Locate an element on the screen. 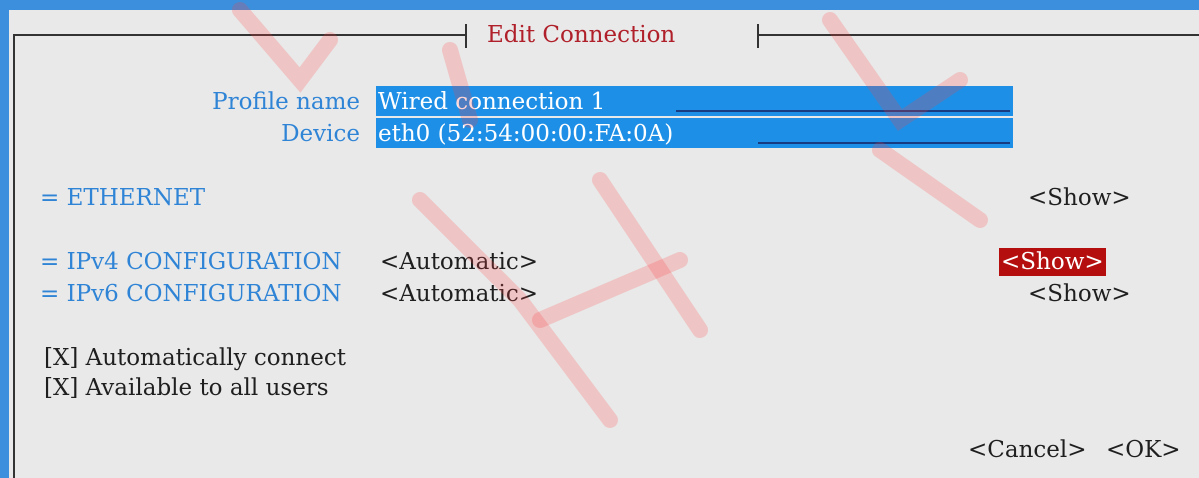 This screenshot has width=1199, height=478. profile-name-label: Profile name is located at coordinates (286, 102).